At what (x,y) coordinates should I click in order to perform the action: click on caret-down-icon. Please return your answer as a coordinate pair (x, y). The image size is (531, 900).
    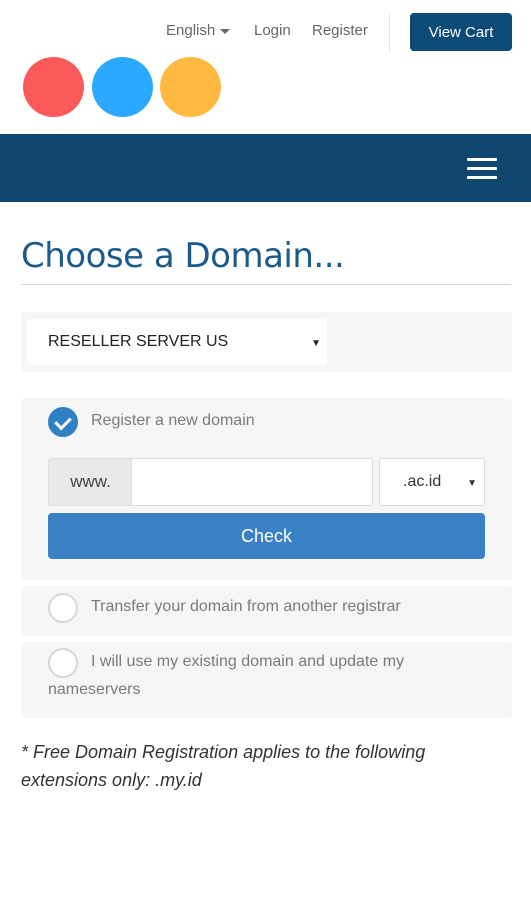
    Looking at the image, I should click on (225, 31).